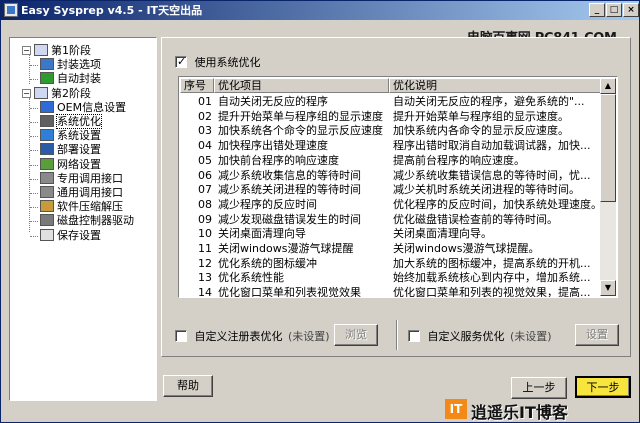 This screenshot has height=423, width=640. What do you see at coordinates (301, 85) in the screenshot?
I see `column-header-item: 优化项目` at bounding box center [301, 85].